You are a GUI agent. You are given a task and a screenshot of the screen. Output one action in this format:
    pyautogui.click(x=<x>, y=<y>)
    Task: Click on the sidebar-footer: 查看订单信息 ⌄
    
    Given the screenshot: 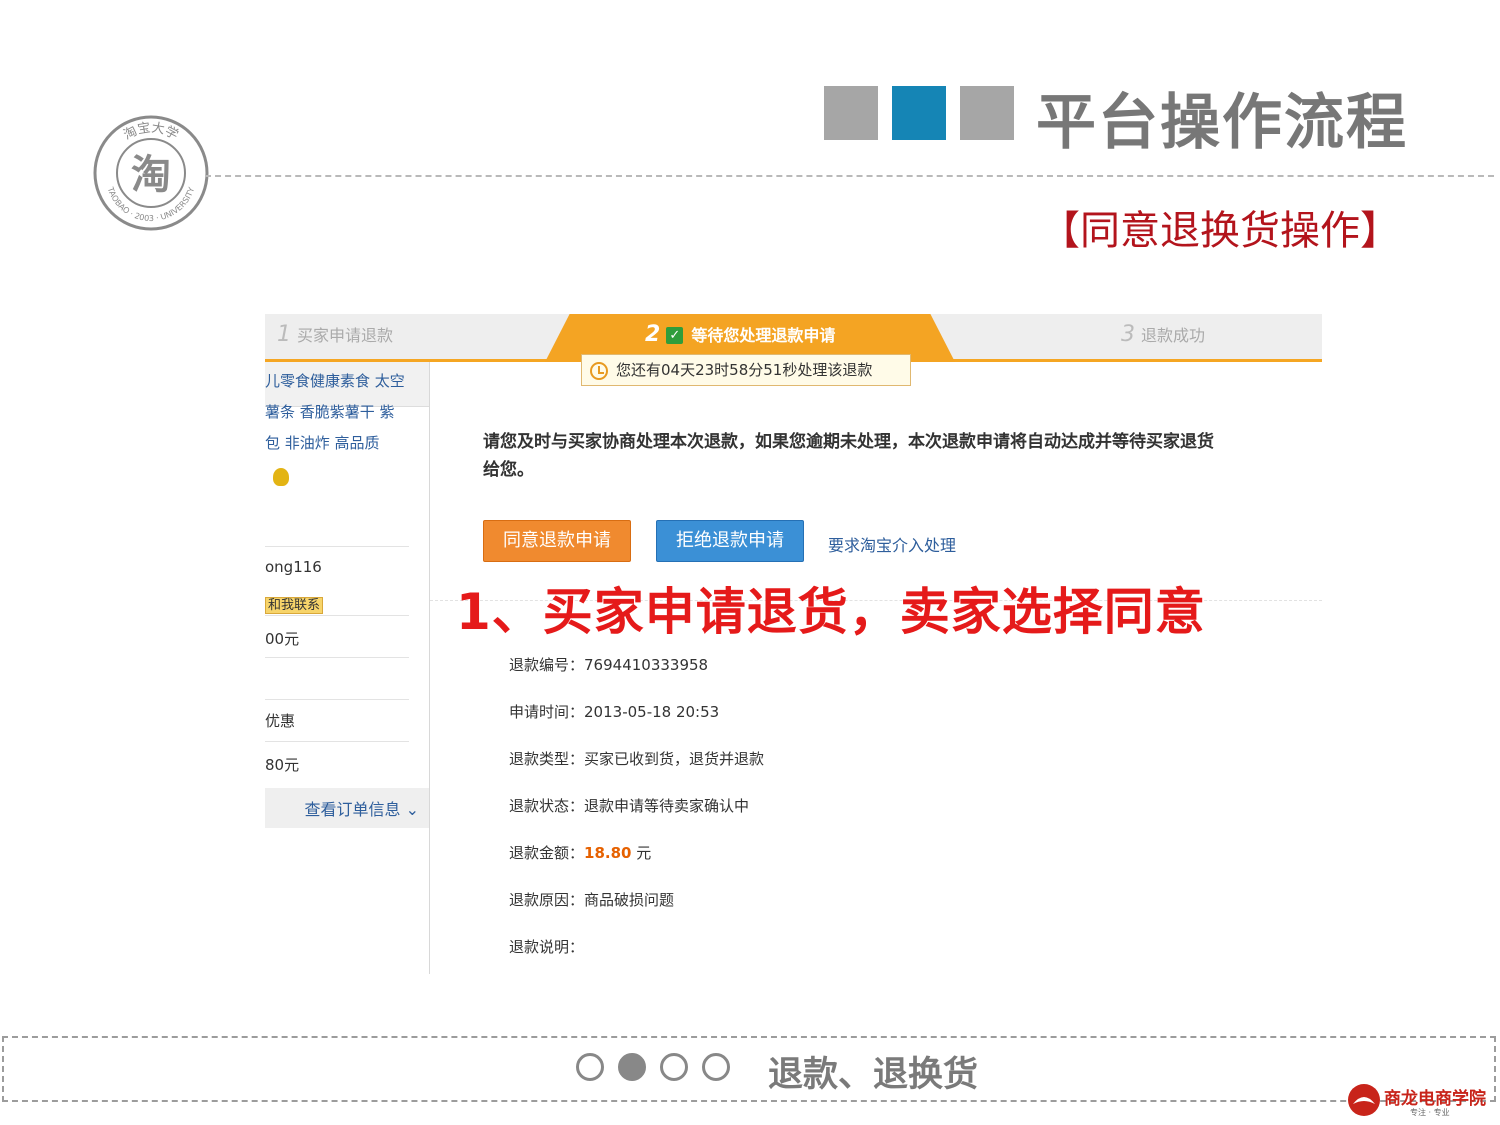 What is the action you would take?
    pyautogui.click(x=347, y=808)
    